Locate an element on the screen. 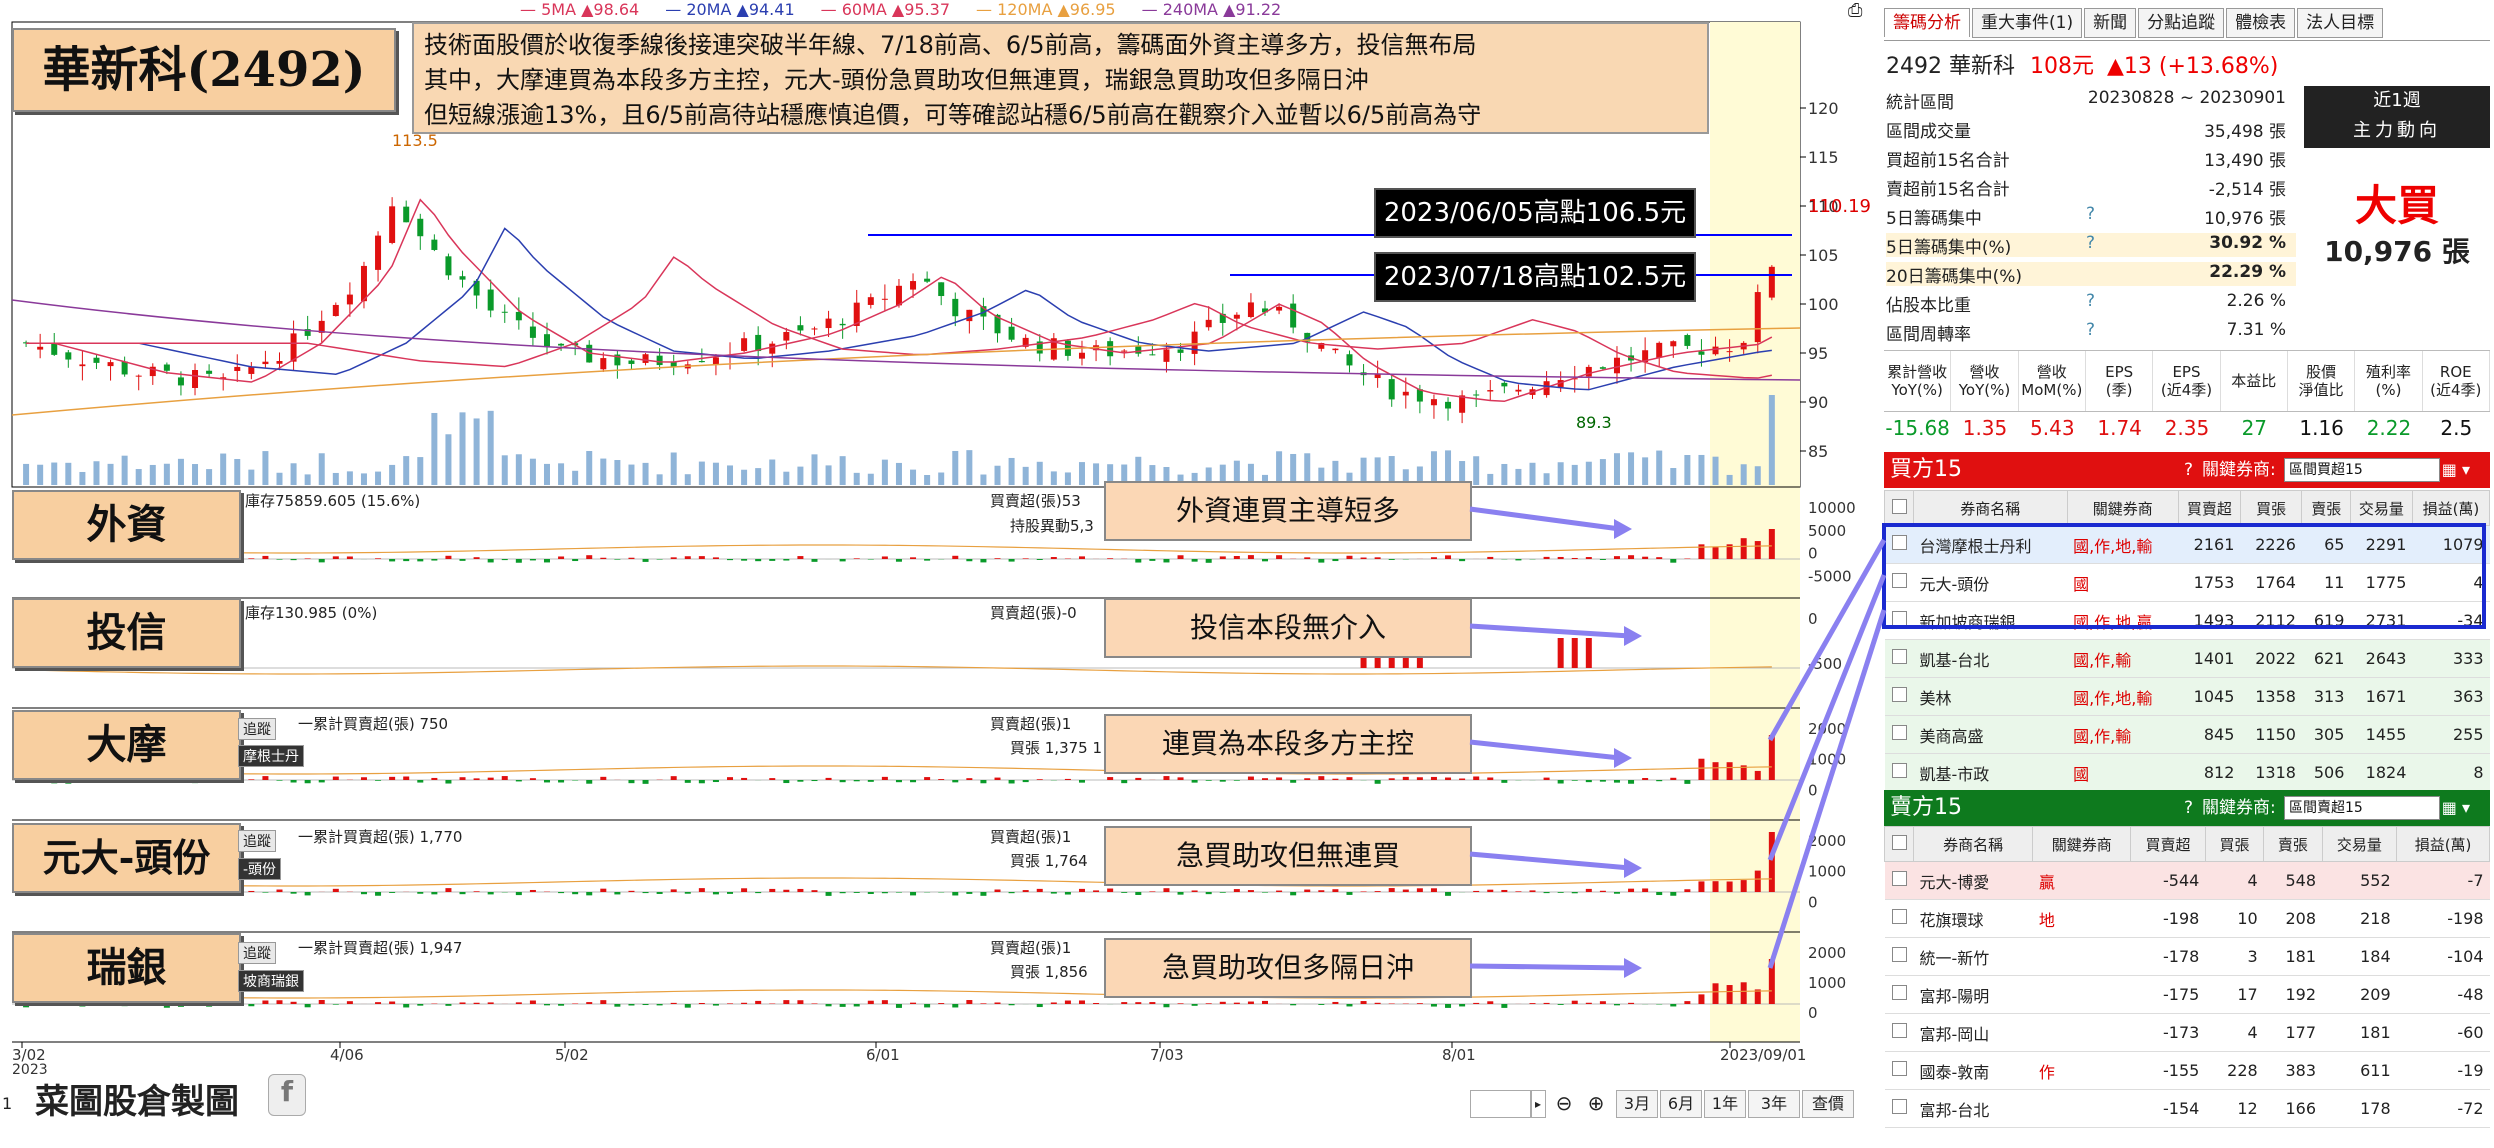  table-row: 凱基-台北 國,作,輸 1401 2022 621 2643 333 is located at coordinates (2187, 658).